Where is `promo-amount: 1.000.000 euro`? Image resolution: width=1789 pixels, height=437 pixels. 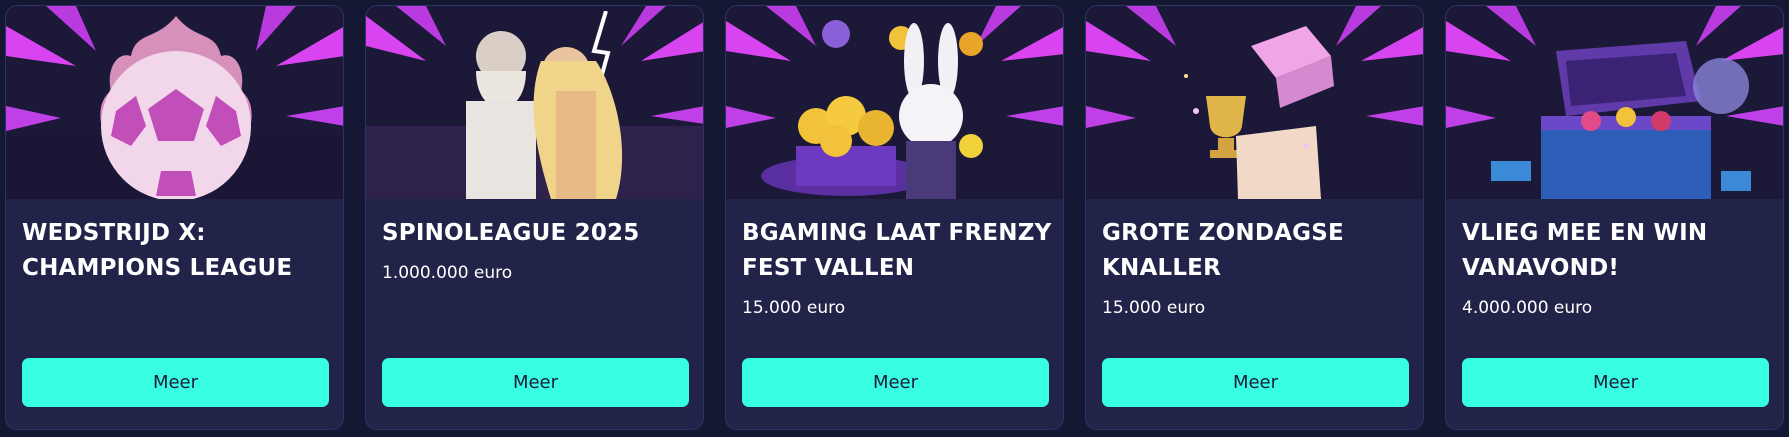
promo-amount: 1.000.000 euro is located at coordinates (447, 273).